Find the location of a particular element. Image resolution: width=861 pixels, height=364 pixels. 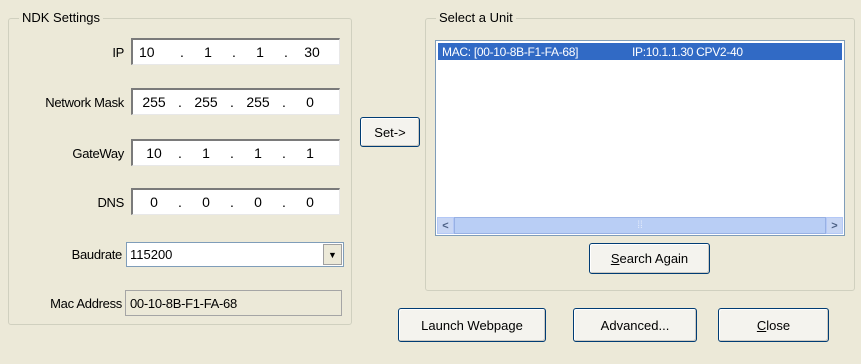

mask-octet-1: 255 is located at coordinates (154, 102).